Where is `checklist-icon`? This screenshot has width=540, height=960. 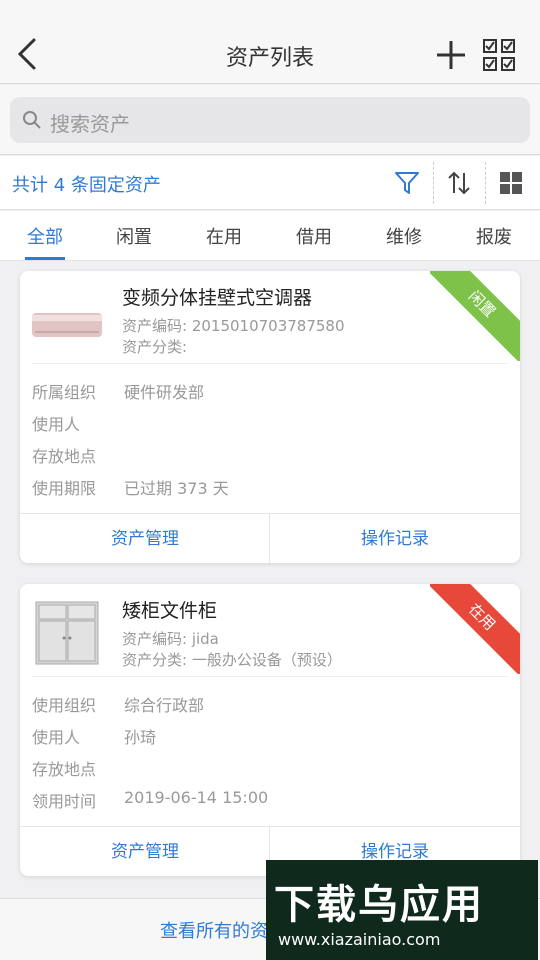
checklist-icon is located at coordinates (499, 55).